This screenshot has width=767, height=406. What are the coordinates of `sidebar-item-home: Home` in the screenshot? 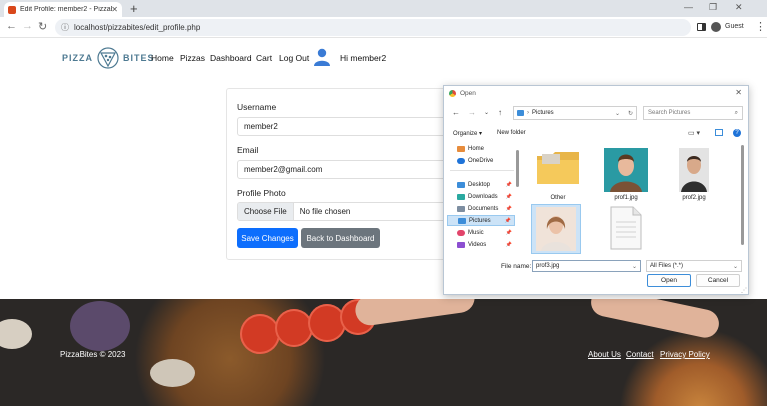 It's located at (481, 148).